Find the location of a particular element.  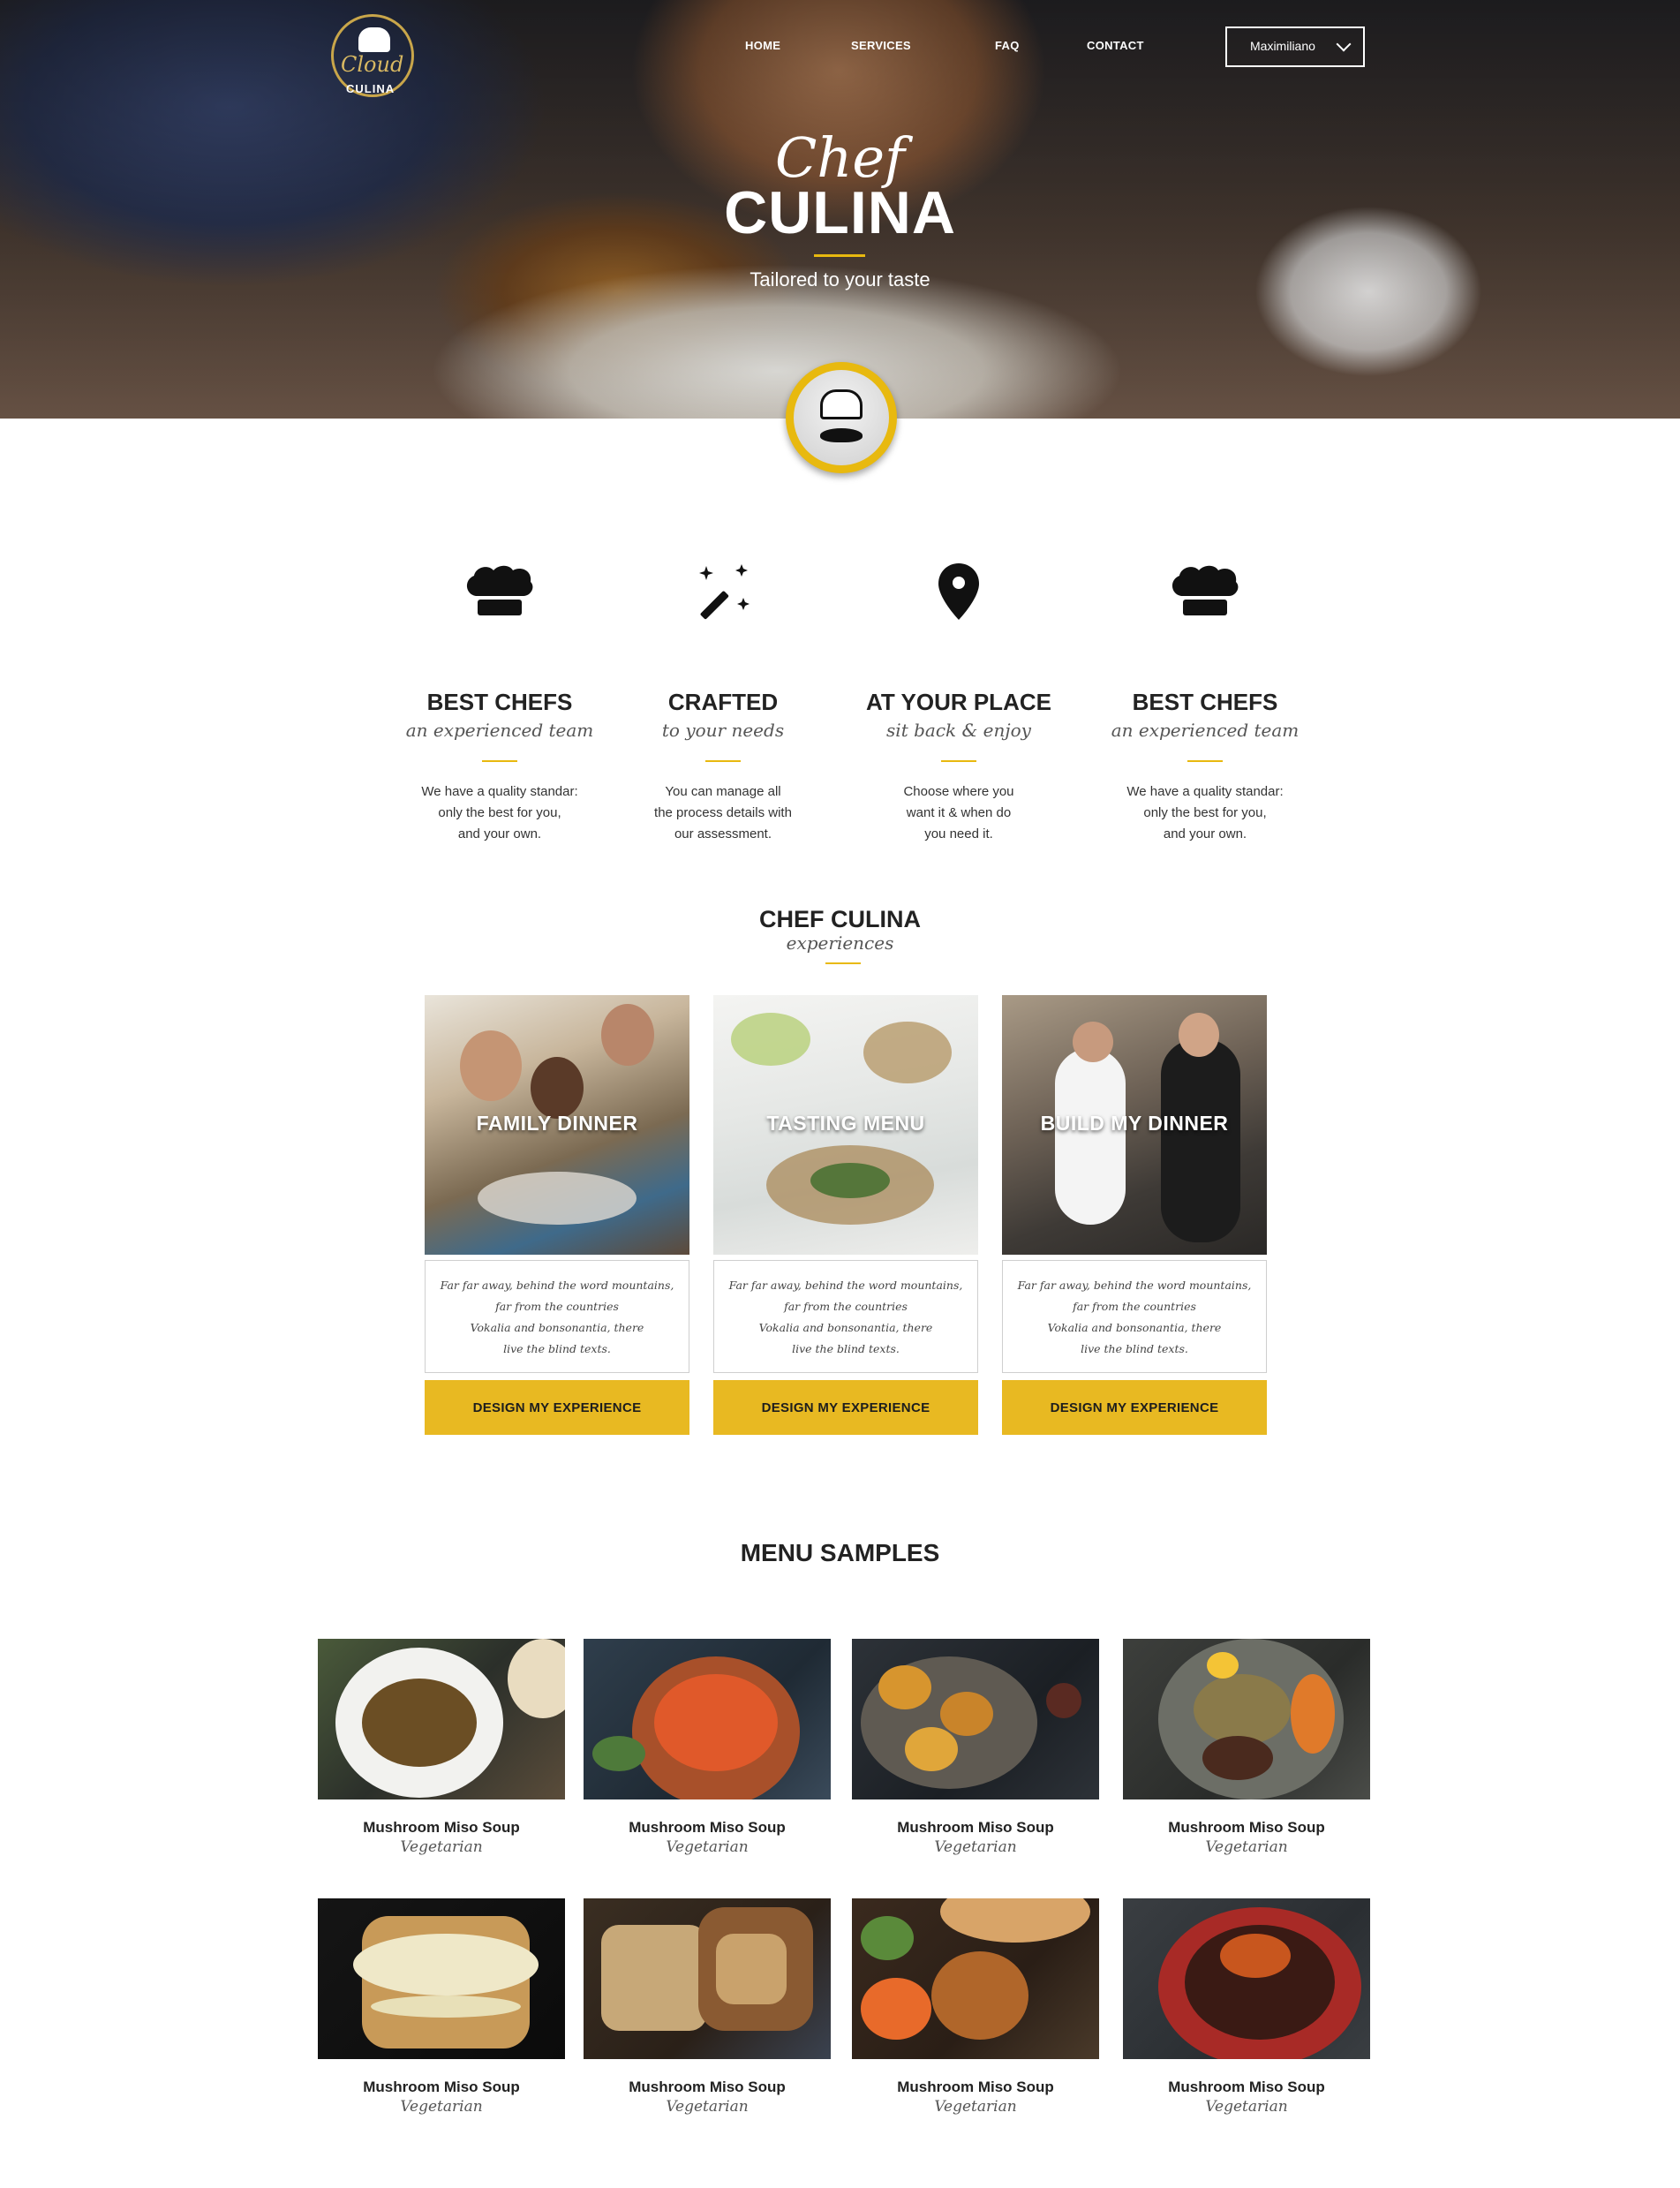

feature-title: CRAFTED is located at coordinates (723, 702).